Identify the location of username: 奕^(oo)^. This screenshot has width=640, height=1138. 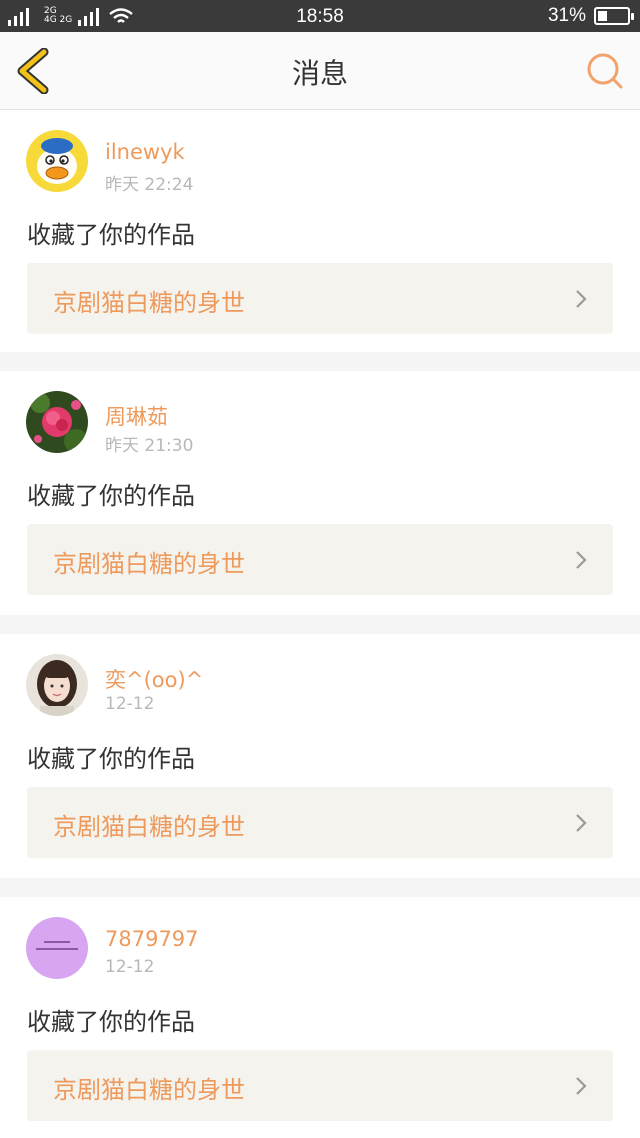
(154, 679).